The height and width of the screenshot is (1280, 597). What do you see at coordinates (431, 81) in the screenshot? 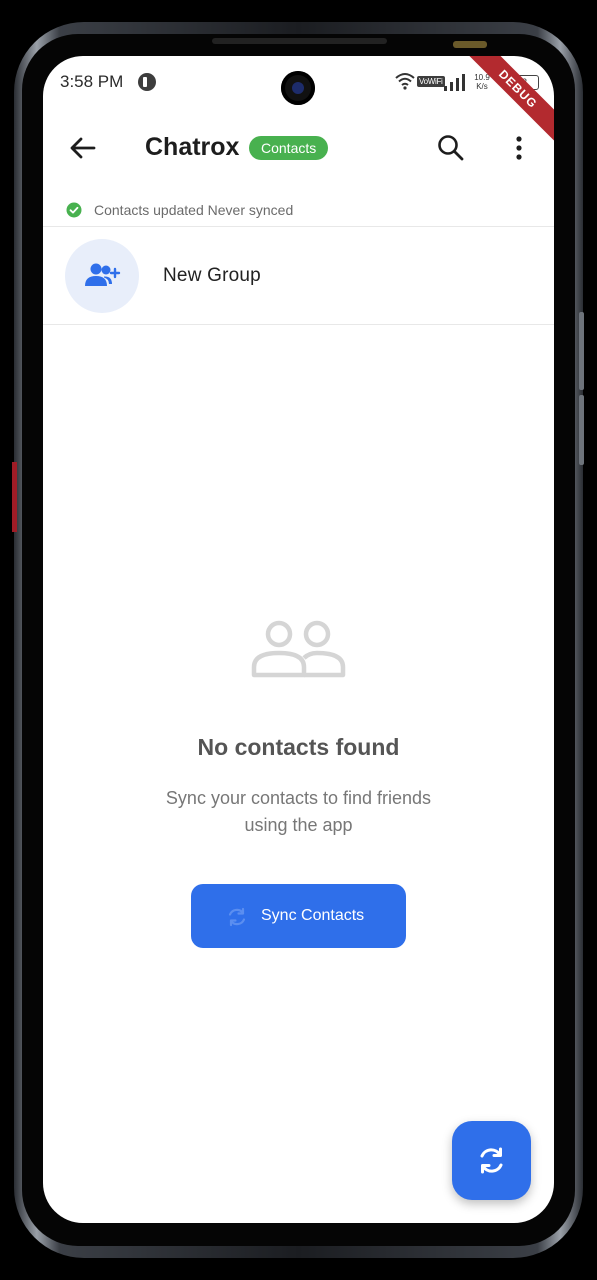
I see `vowifi-badge: VoWiFi` at bounding box center [431, 81].